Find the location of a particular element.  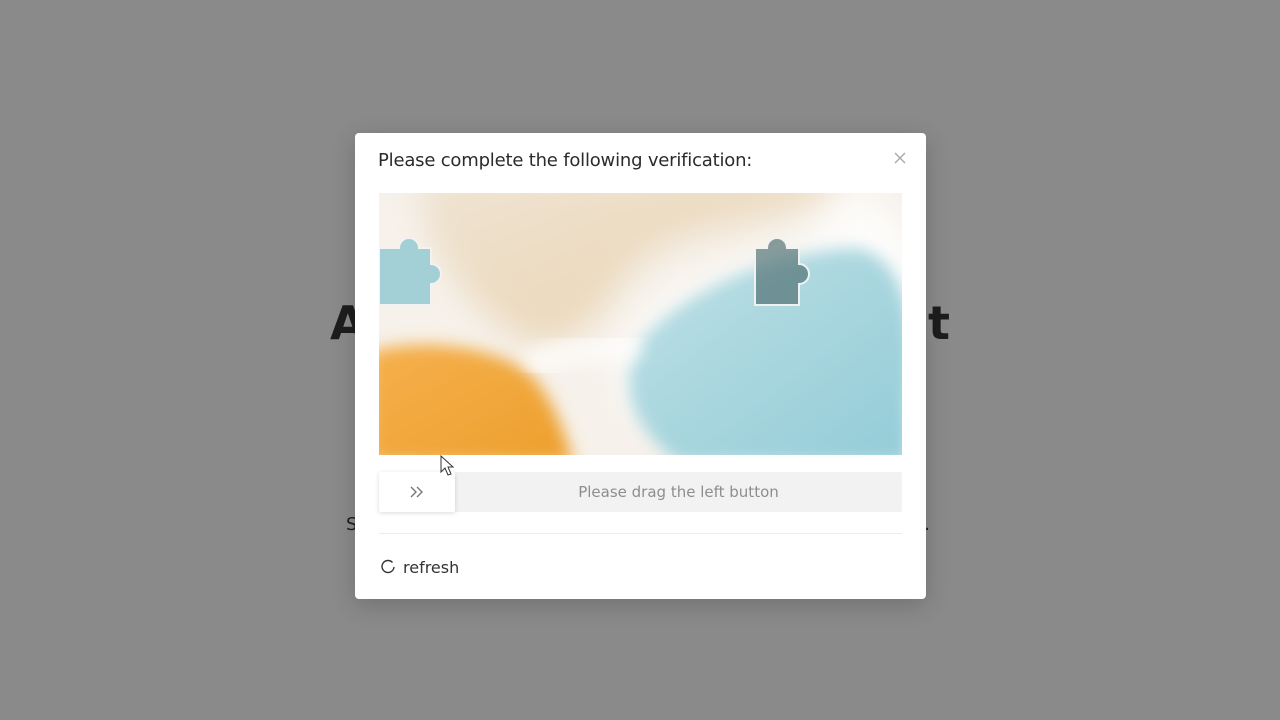

mouse-pointer-icon is located at coordinates (447, 465).